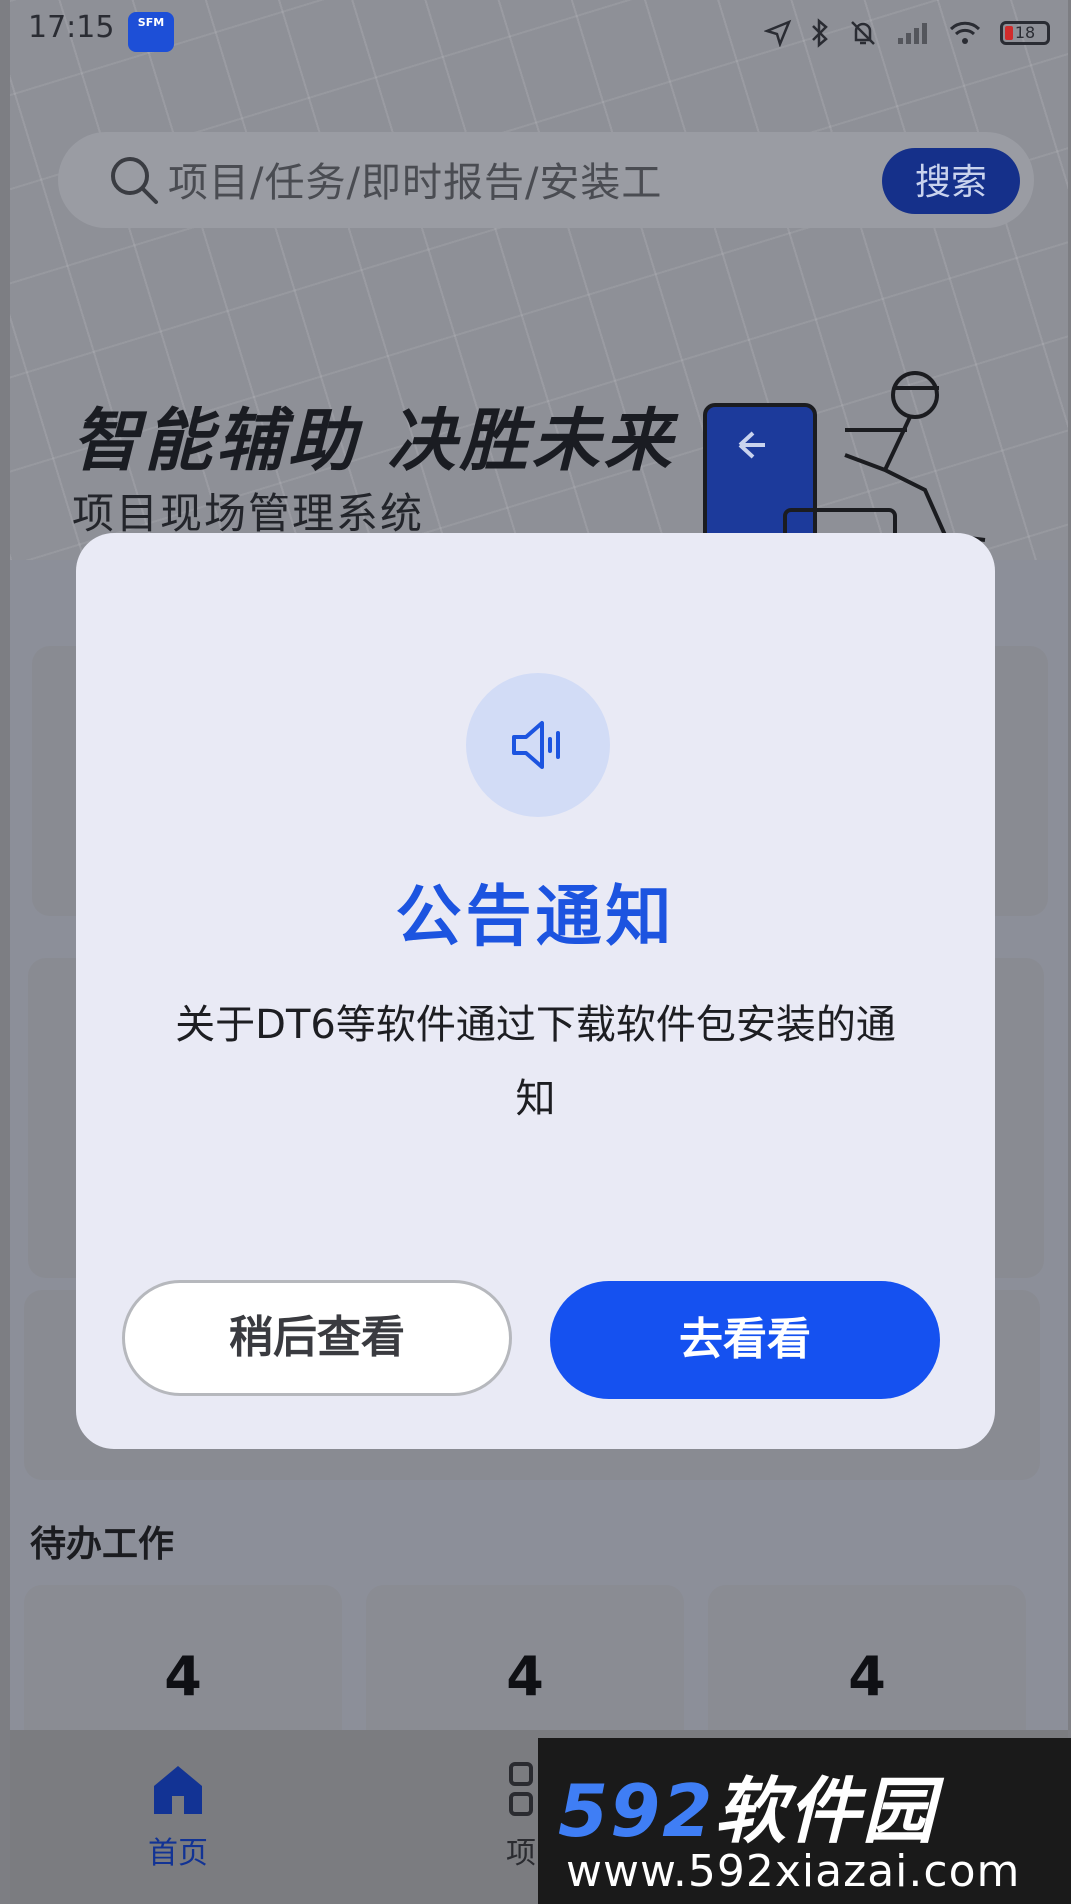 Image resolution: width=1071 pixels, height=1904 pixels. Describe the element at coordinates (535, 1062) in the screenshot. I see `dialog-message: 关于DT6等软件通过下载软件包安装的通知` at that location.